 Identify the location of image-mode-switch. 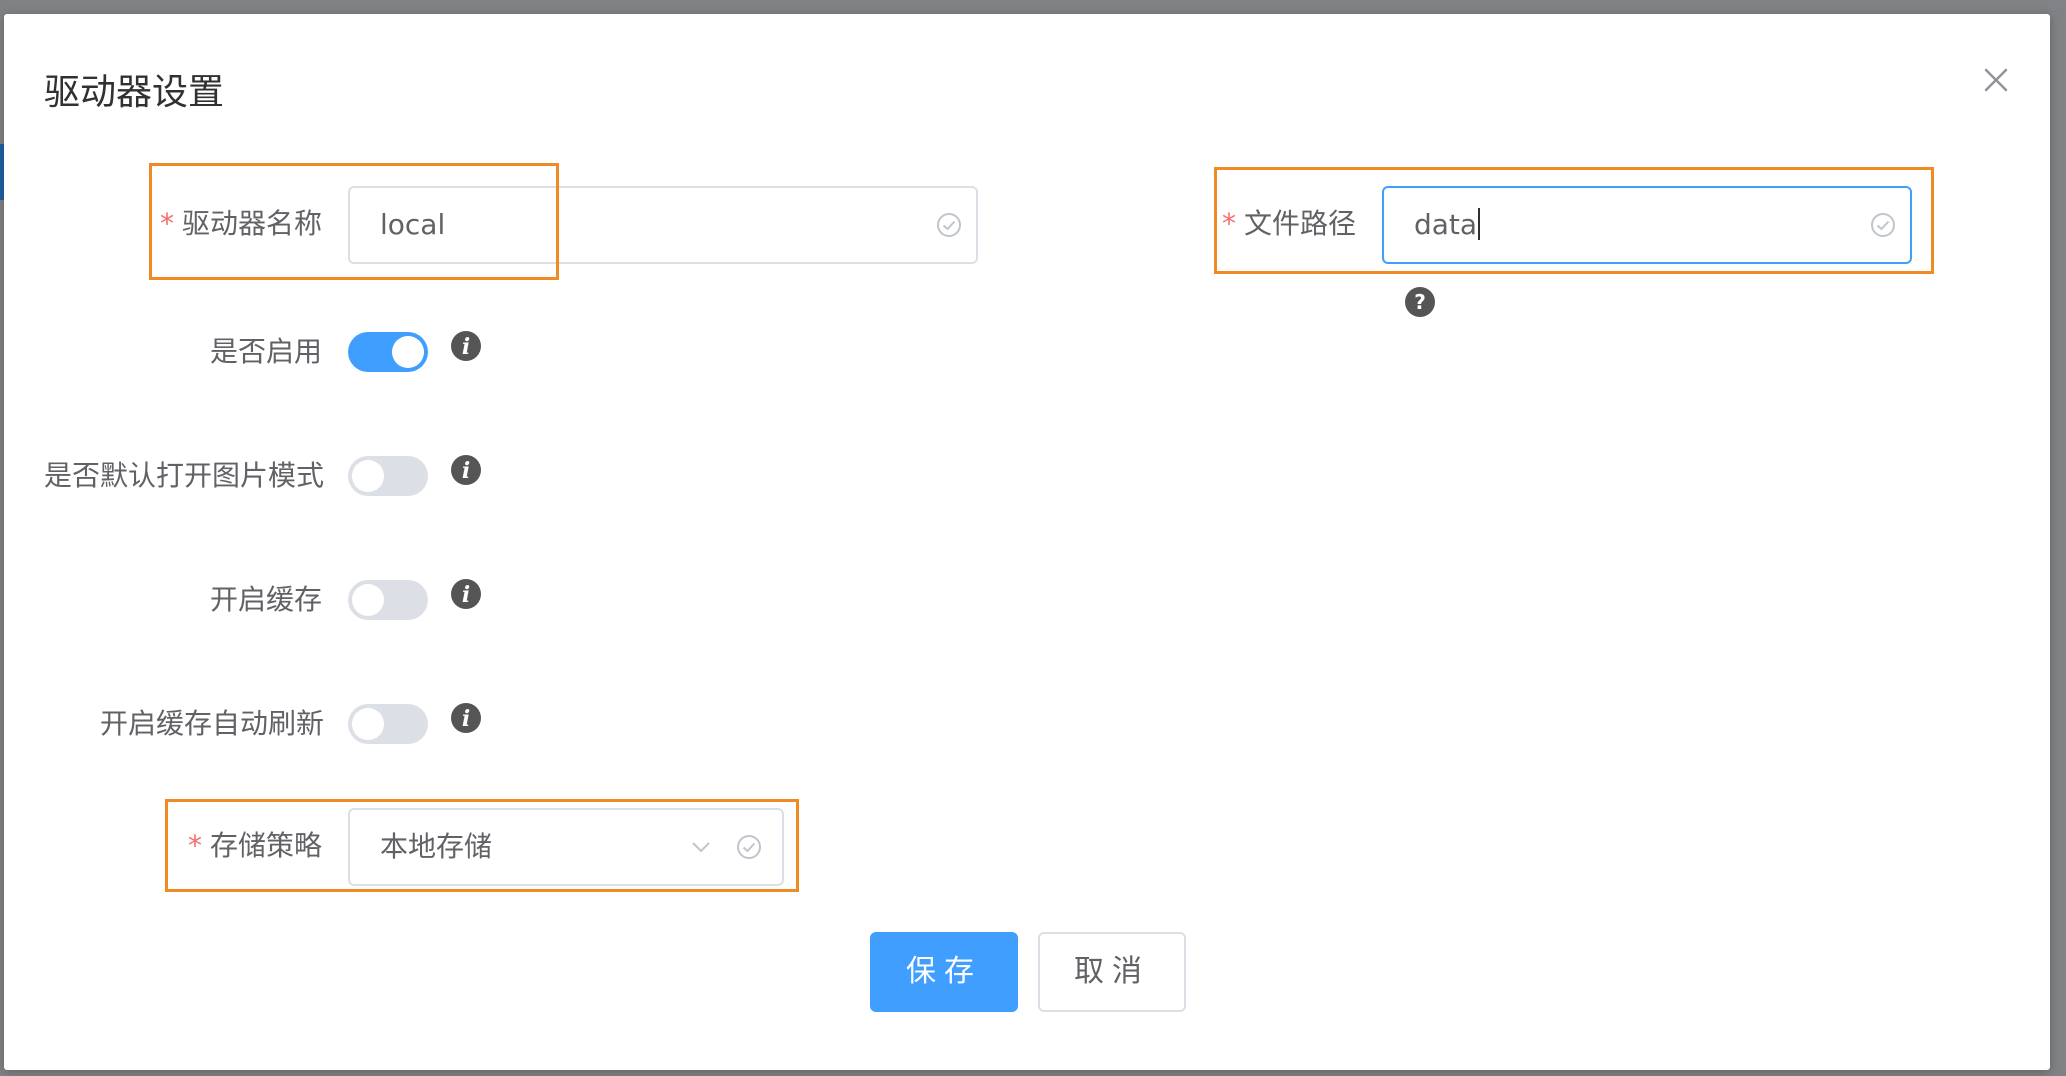
(388, 476).